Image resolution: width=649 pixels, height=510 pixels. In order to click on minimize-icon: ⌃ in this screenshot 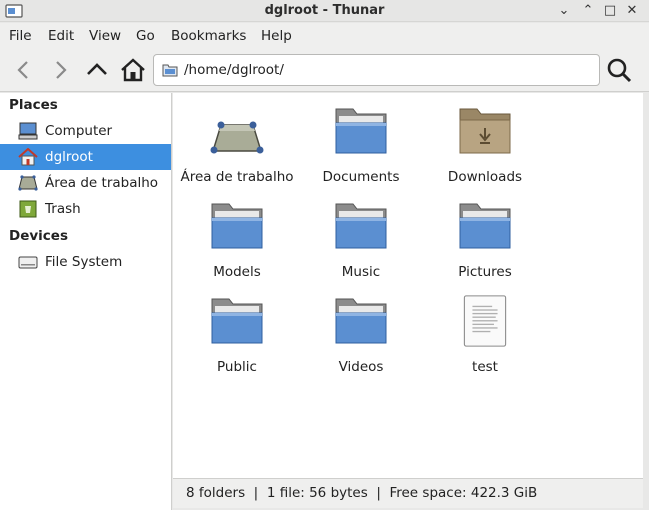, I will do `click(588, 11)`.